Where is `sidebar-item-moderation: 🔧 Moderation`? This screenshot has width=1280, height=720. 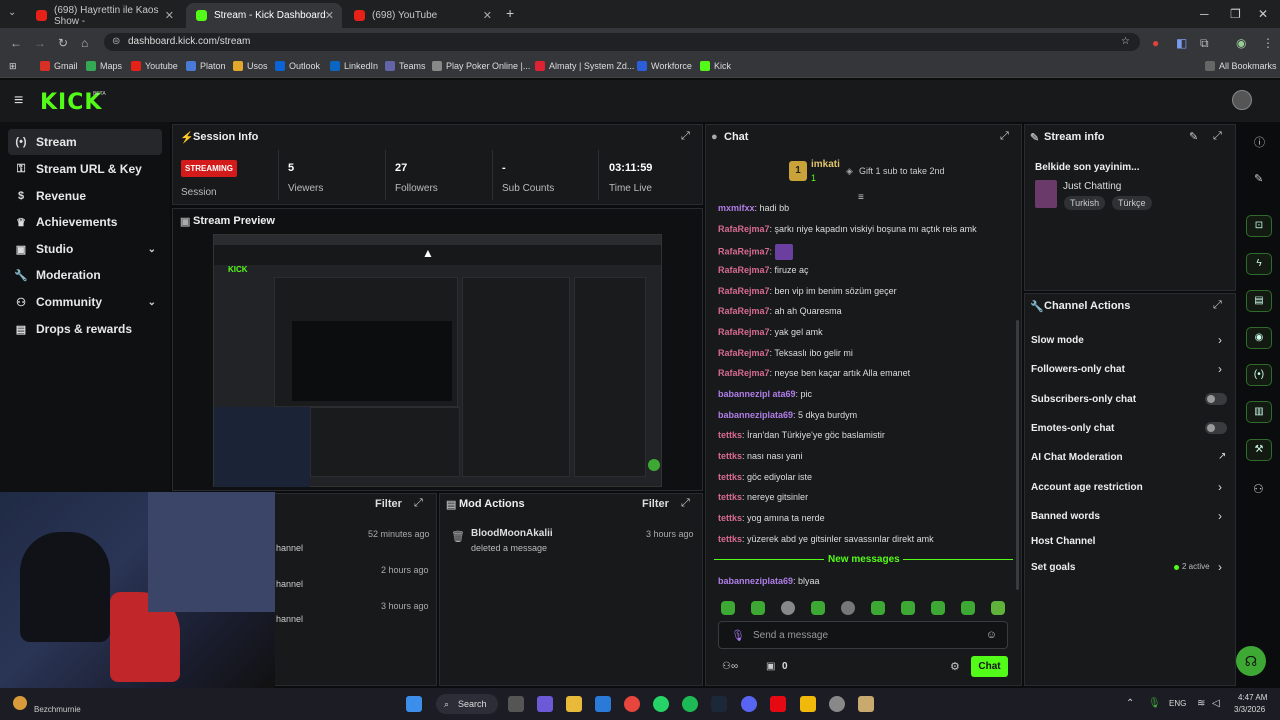 sidebar-item-moderation: 🔧 Moderation is located at coordinates (85, 275).